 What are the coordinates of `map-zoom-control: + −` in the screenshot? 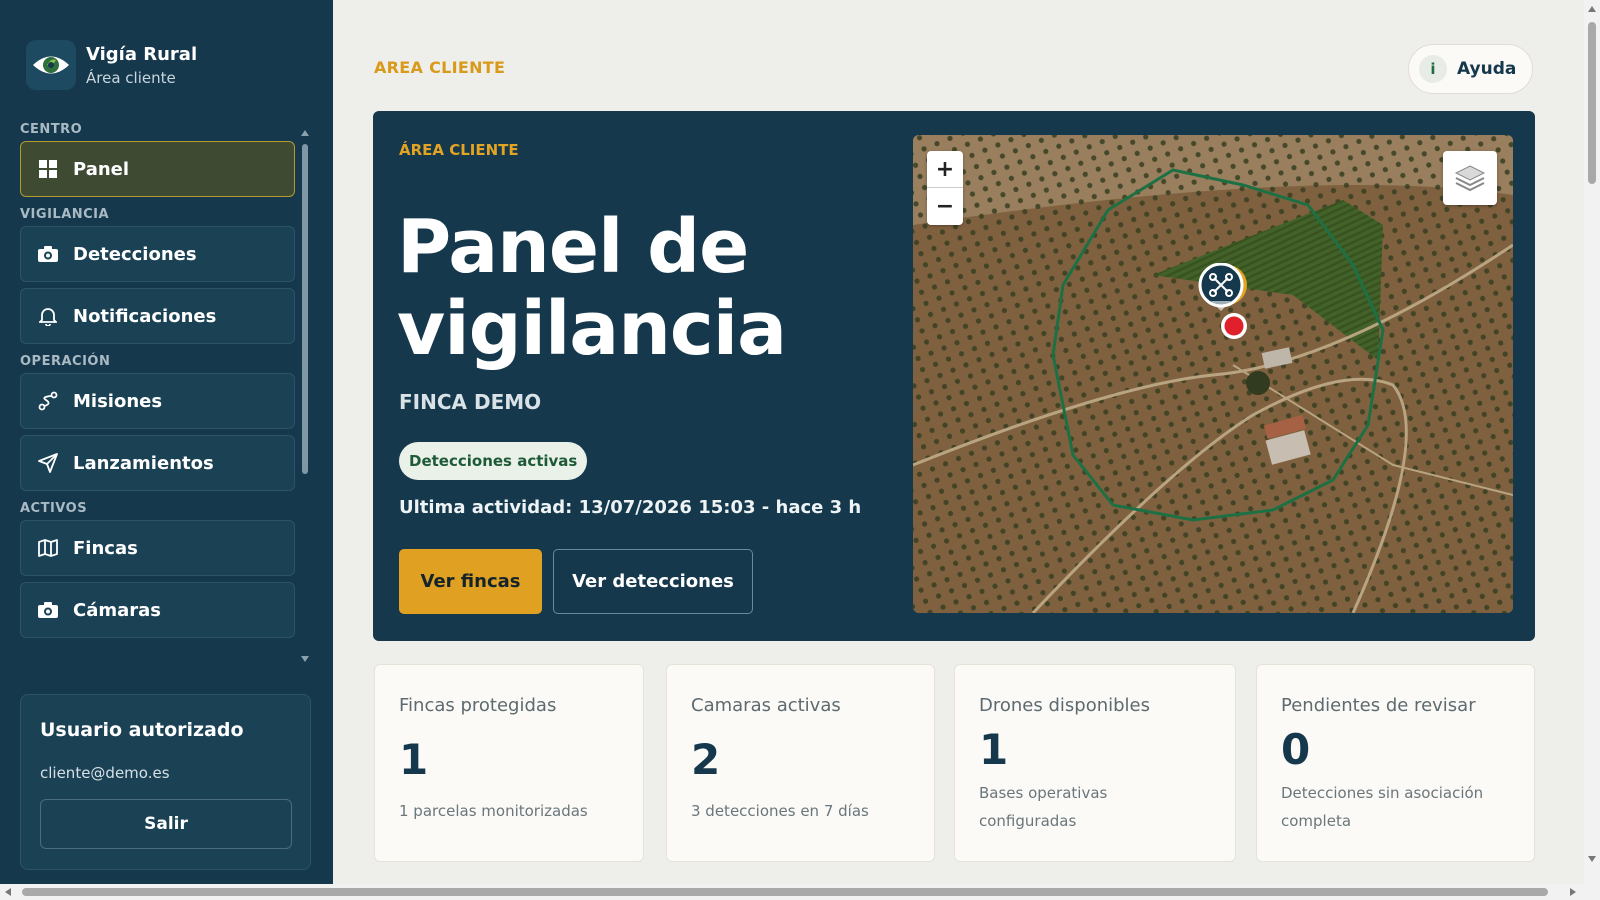 It's located at (945, 188).